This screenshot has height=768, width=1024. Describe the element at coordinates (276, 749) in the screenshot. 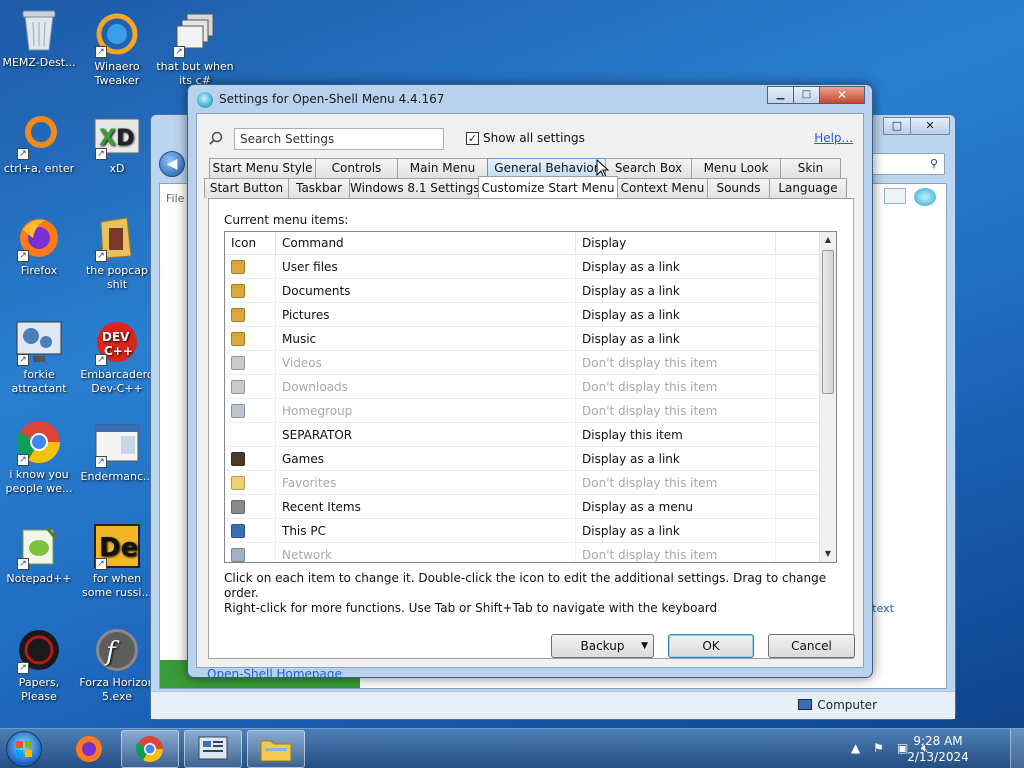

I see `taskbar-file-explorer` at that location.